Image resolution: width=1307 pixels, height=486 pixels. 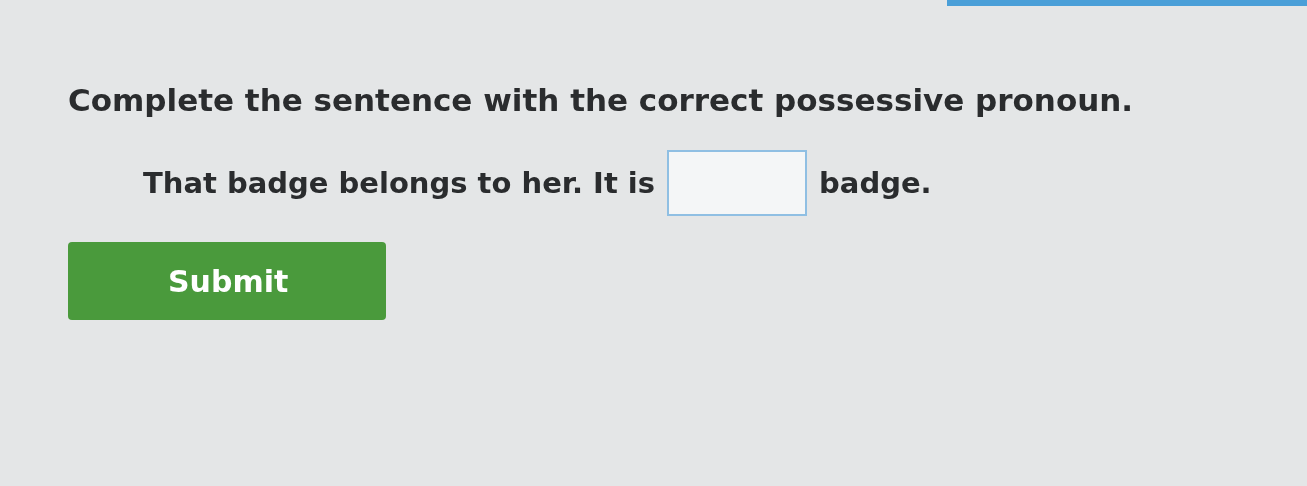 I want to click on sentence-text: badge., so click(x=875, y=183).